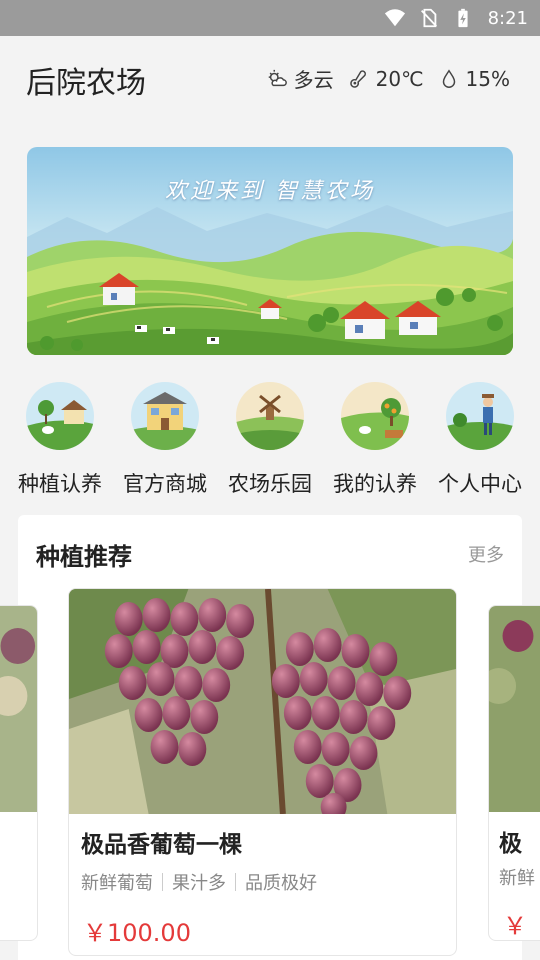 This screenshot has width=540, height=960. What do you see at coordinates (448, 78) in the screenshot?
I see `humidity-drop-icon` at bounding box center [448, 78].